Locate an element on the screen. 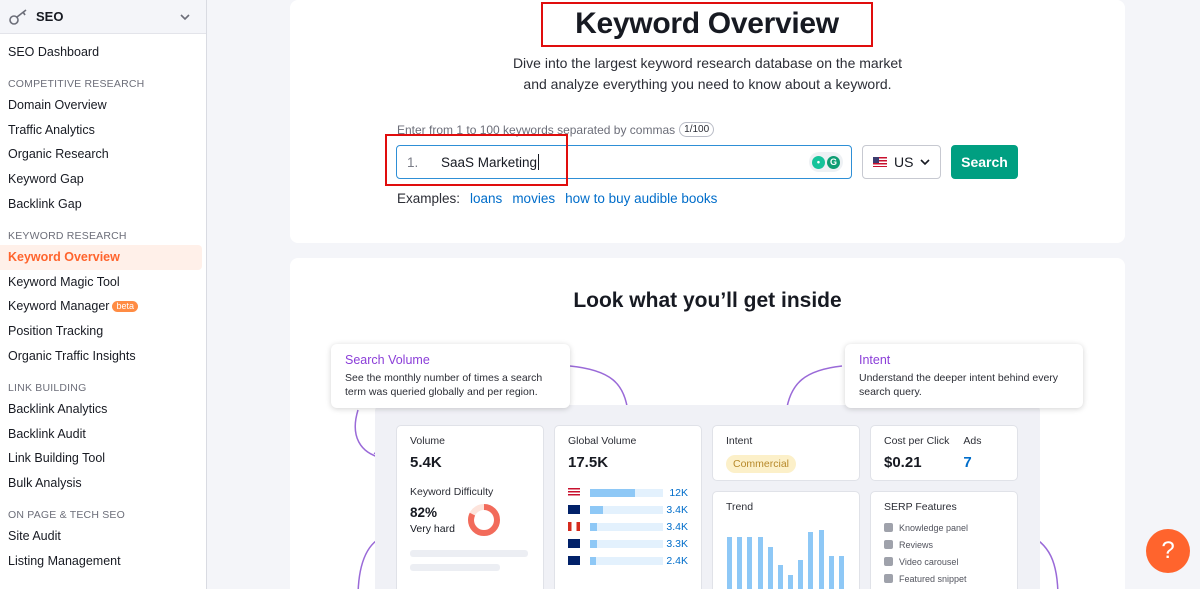 This screenshot has width=1200, height=589. help-button: ? is located at coordinates (1168, 551).